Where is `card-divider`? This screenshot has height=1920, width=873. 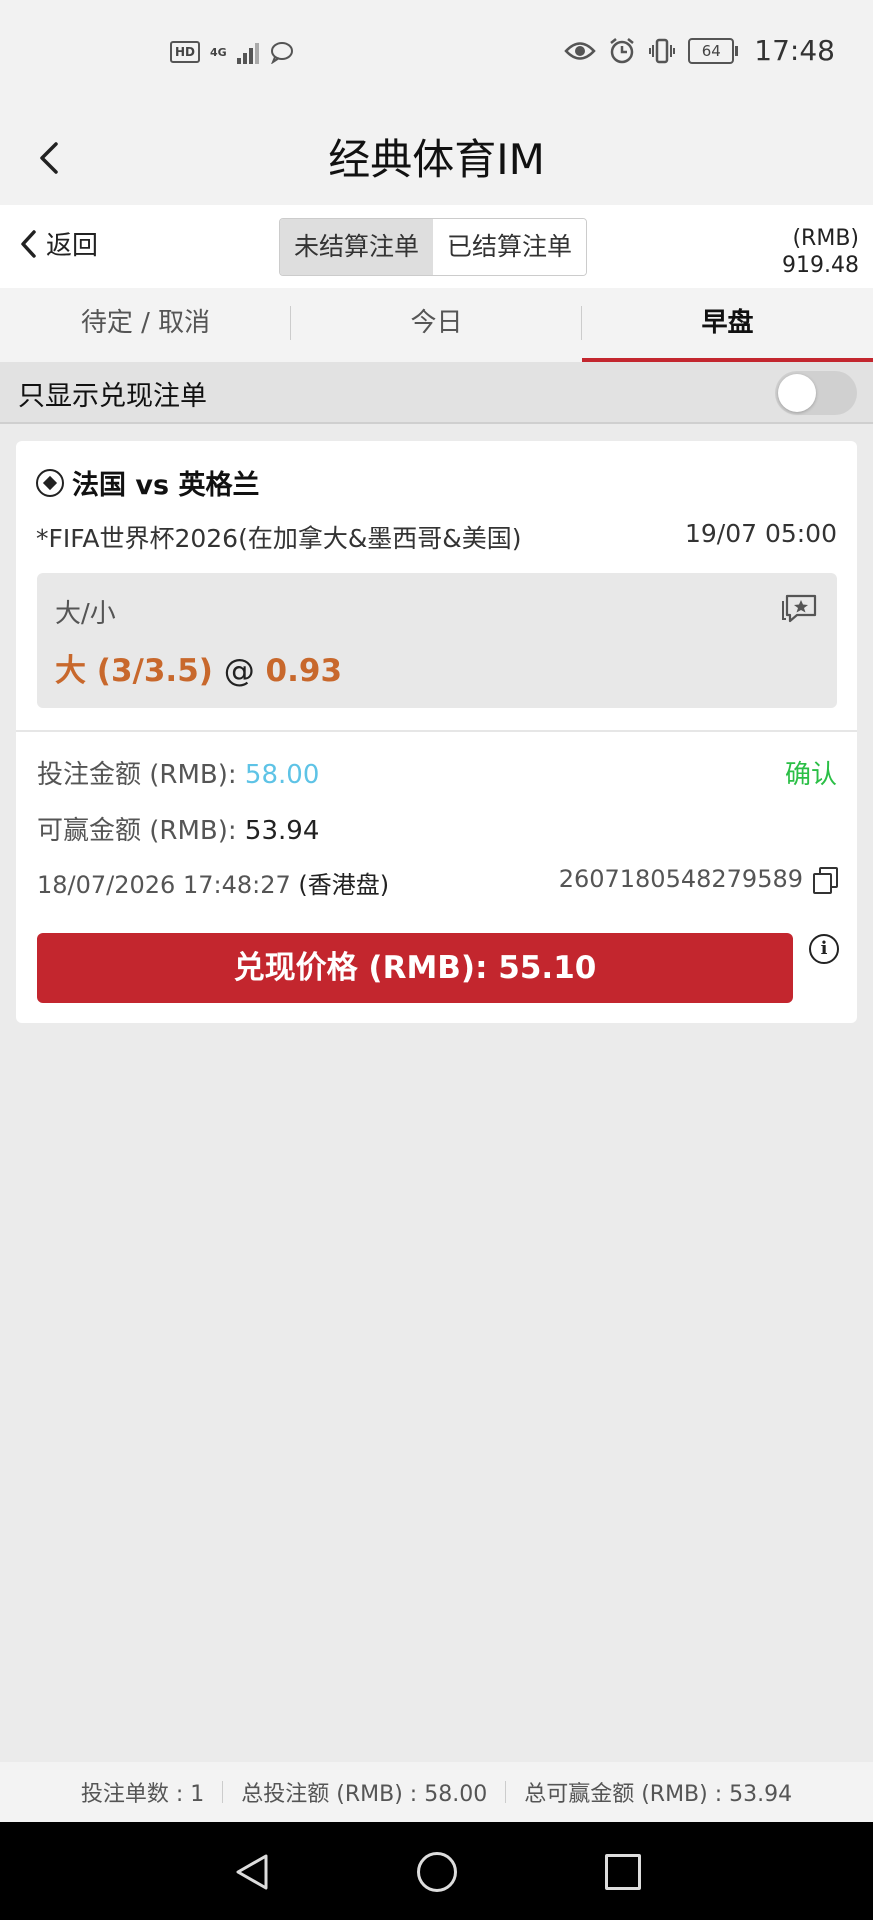 card-divider is located at coordinates (436, 731).